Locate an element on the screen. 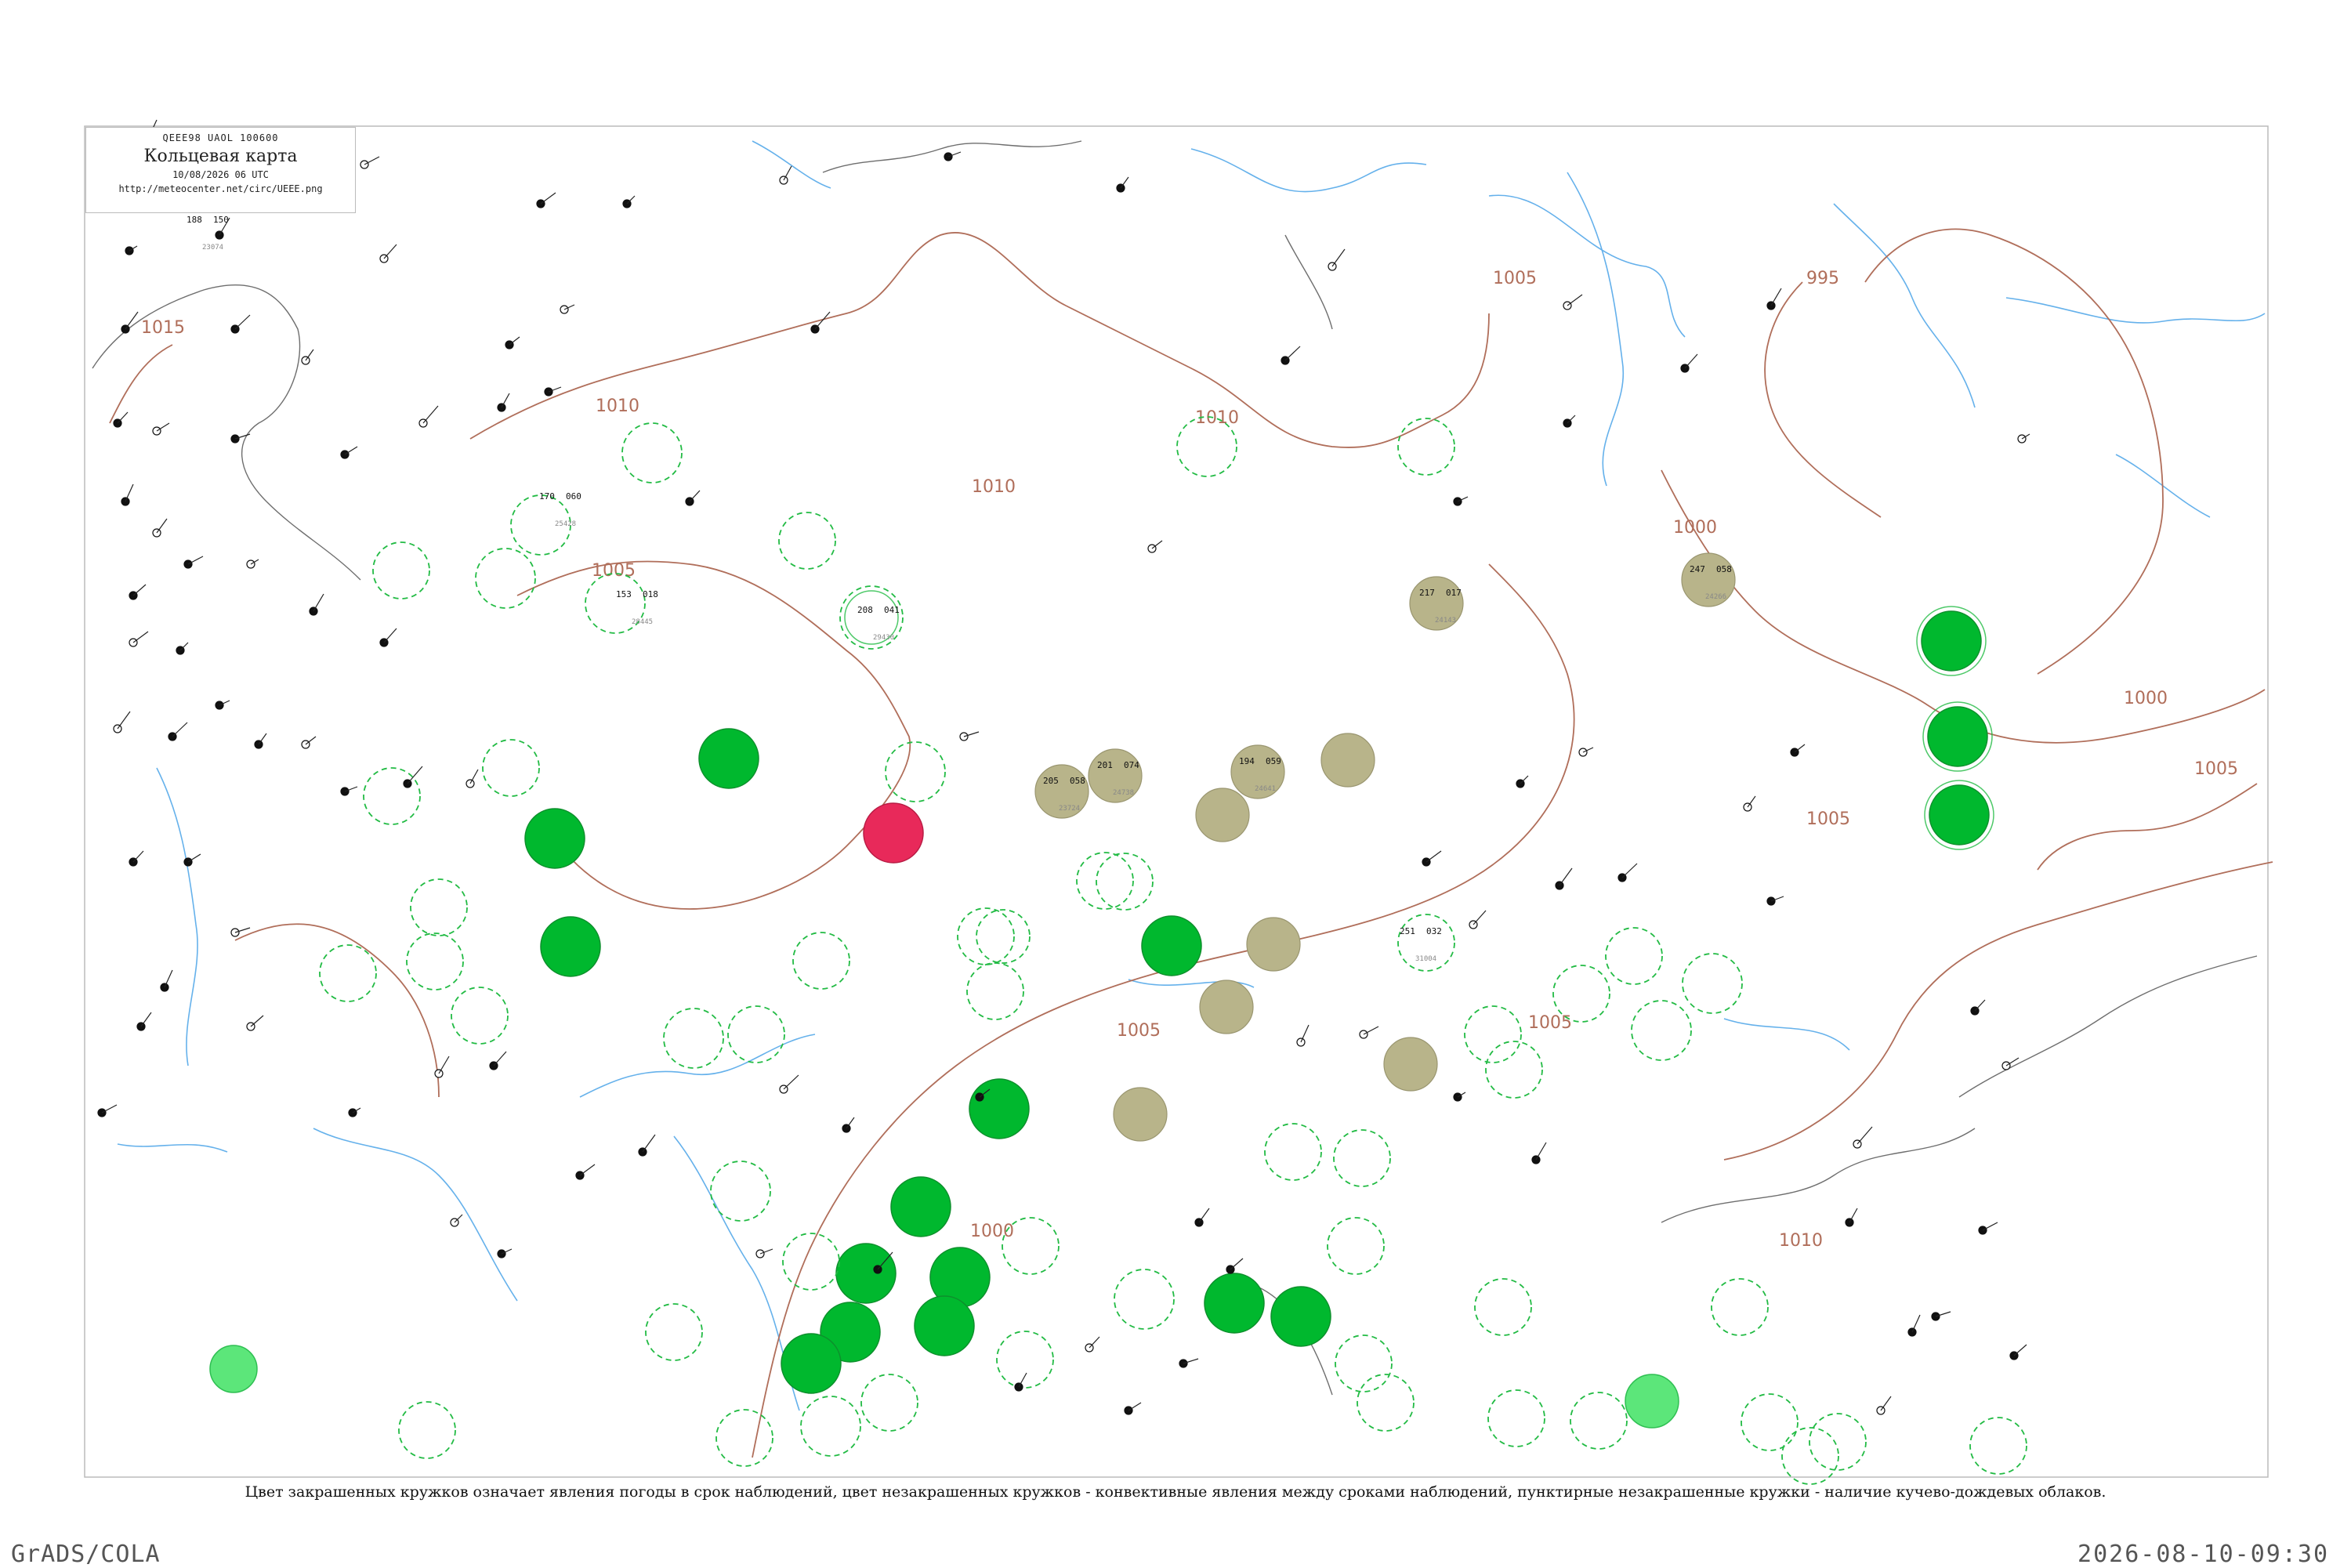 Image resolution: width=2351 pixels, height=1568 pixels. station-pressure: 017 is located at coordinates (1454, 593).